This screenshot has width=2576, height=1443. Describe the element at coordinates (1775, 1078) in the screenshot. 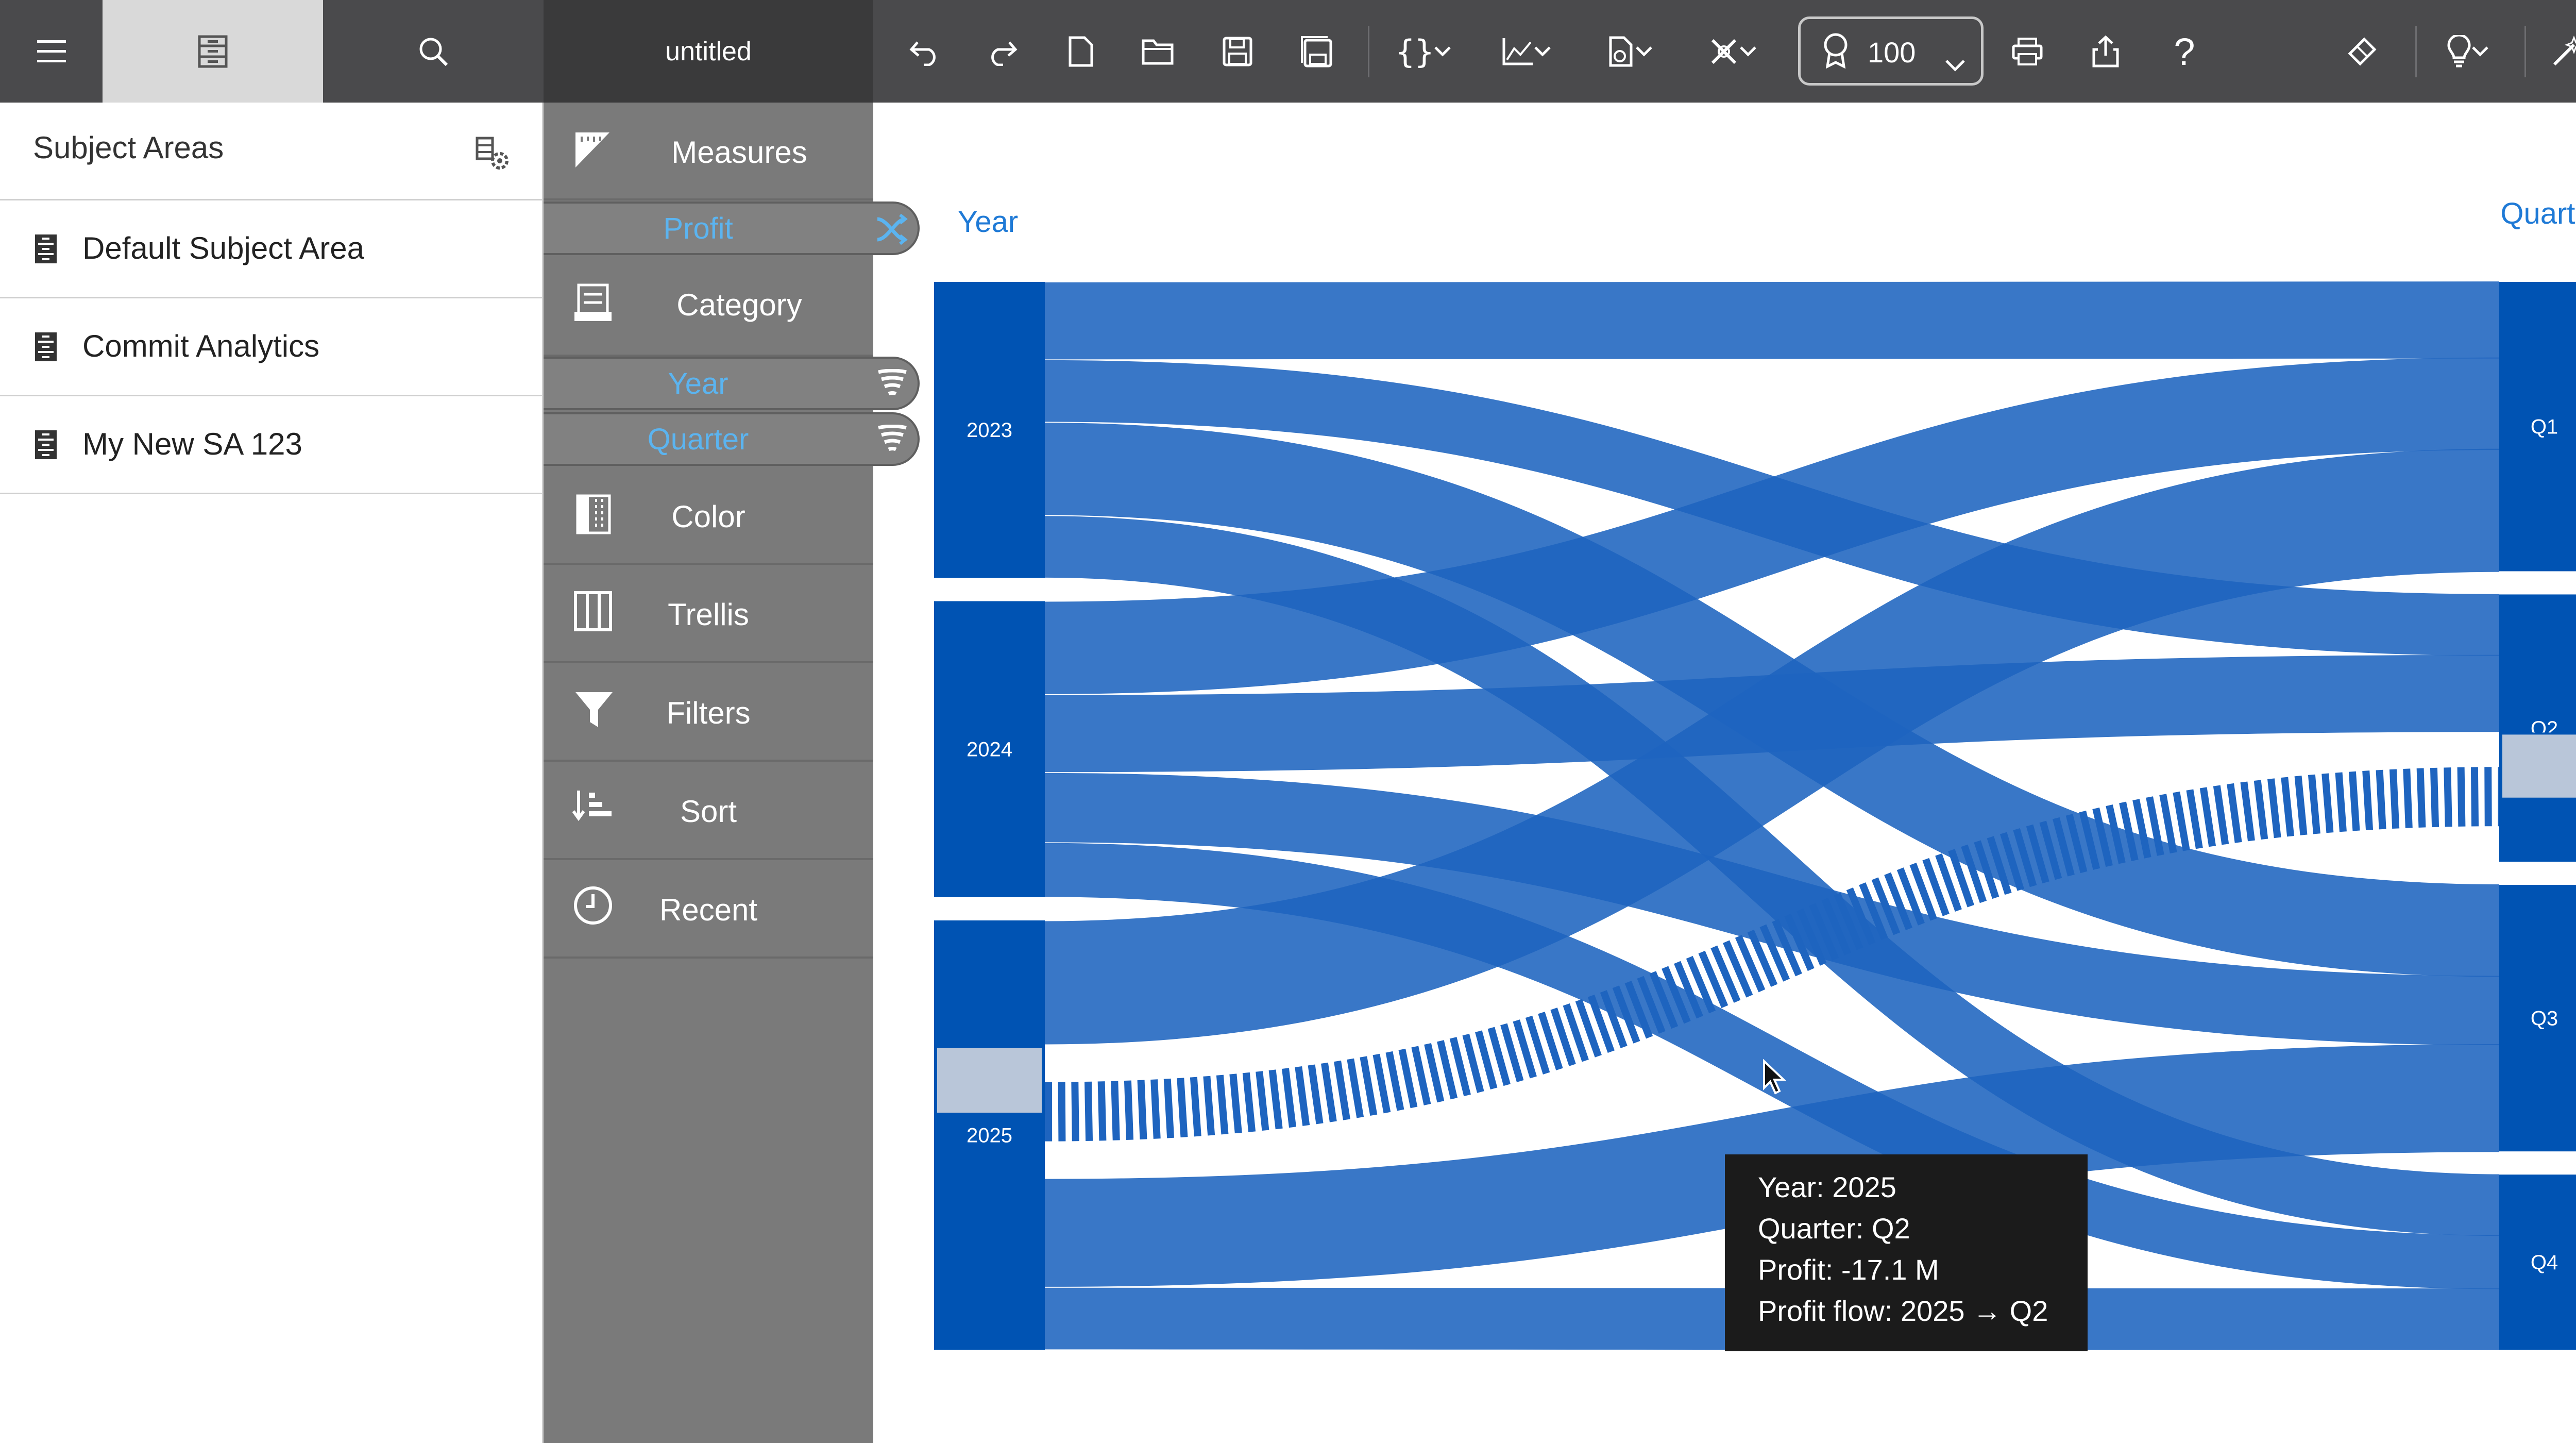

I see `mouse-cursor-icon` at that location.